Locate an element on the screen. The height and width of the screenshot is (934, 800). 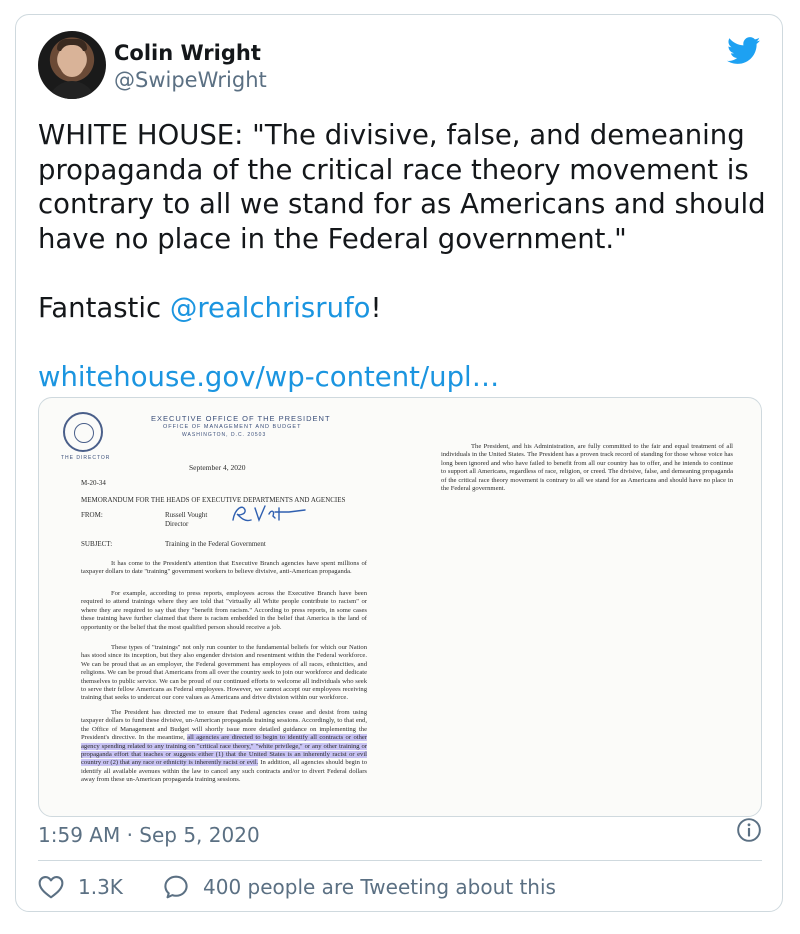
doc-header: EXECUTIVE OFFICE OF THE PRESIDENT is located at coordinates (241, 418).